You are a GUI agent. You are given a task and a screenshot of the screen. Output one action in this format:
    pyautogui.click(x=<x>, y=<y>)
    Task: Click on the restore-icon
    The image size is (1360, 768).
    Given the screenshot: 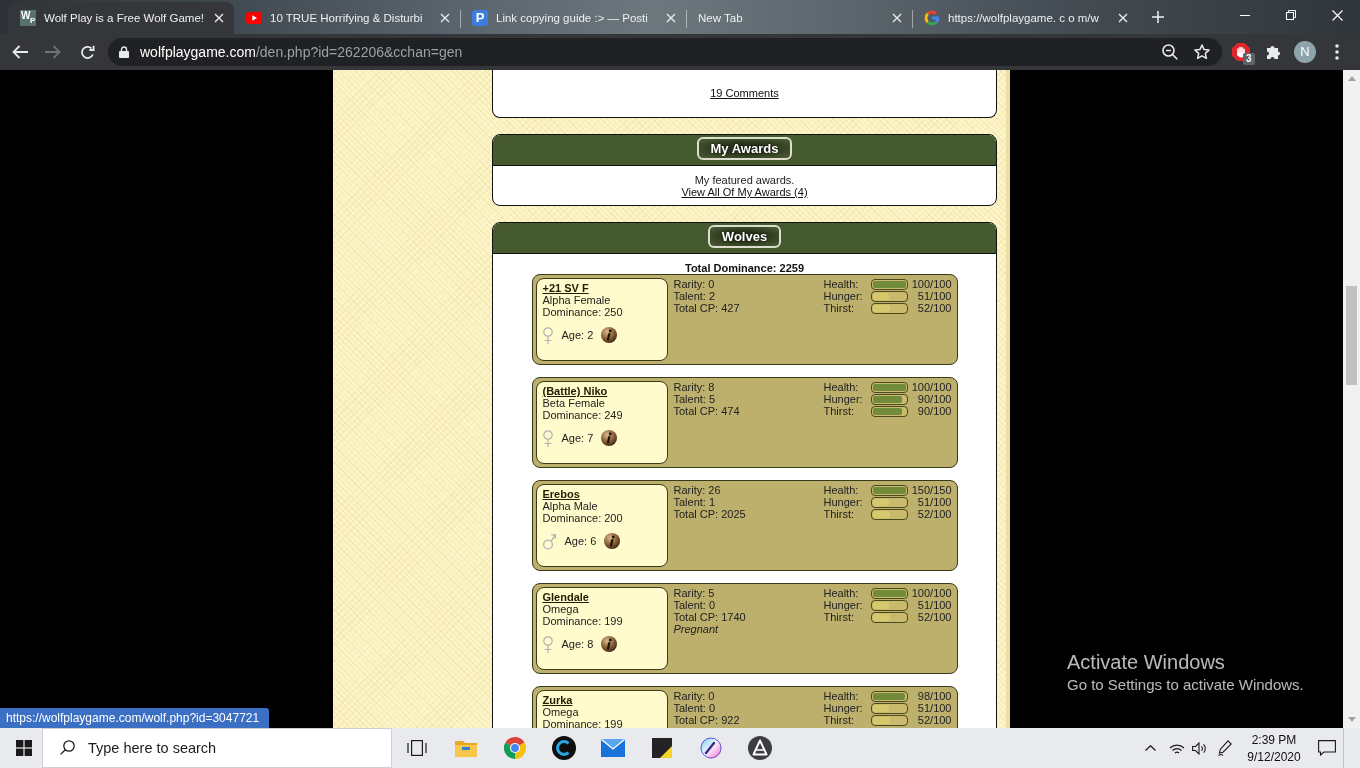 What is the action you would take?
    pyautogui.click(x=1291, y=15)
    